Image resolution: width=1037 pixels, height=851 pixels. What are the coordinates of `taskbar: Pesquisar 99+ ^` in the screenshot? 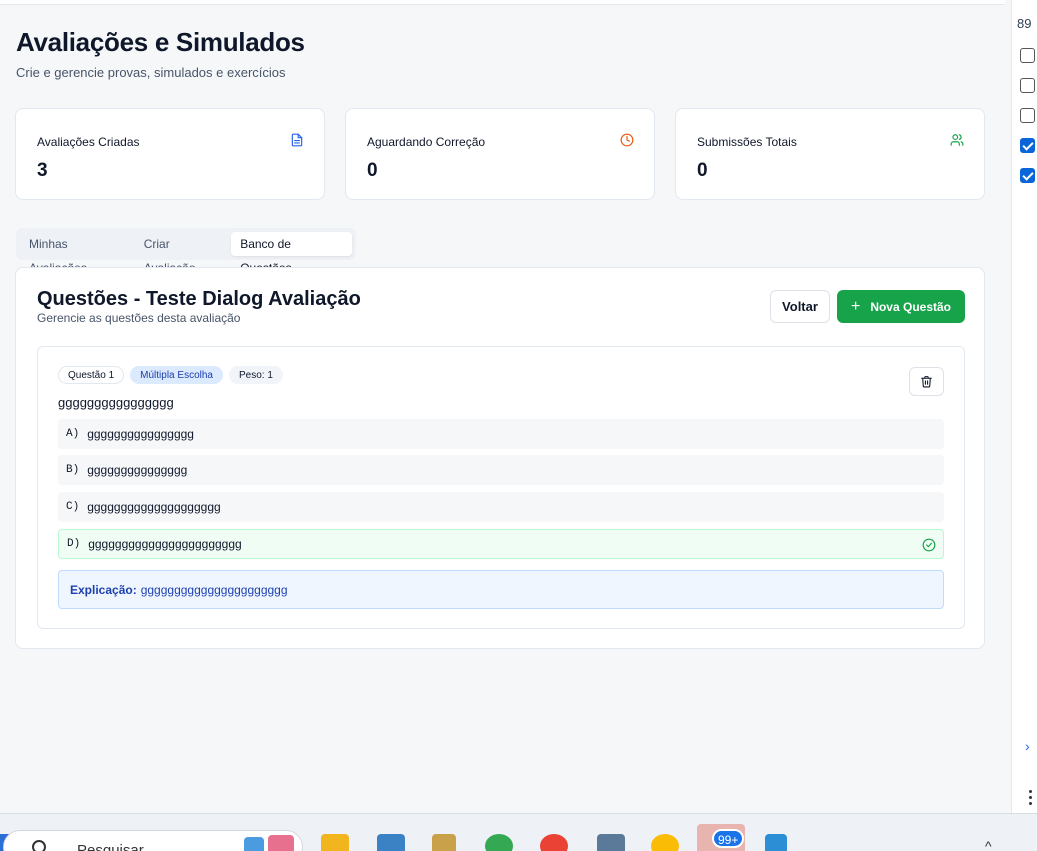 It's located at (518, 832).